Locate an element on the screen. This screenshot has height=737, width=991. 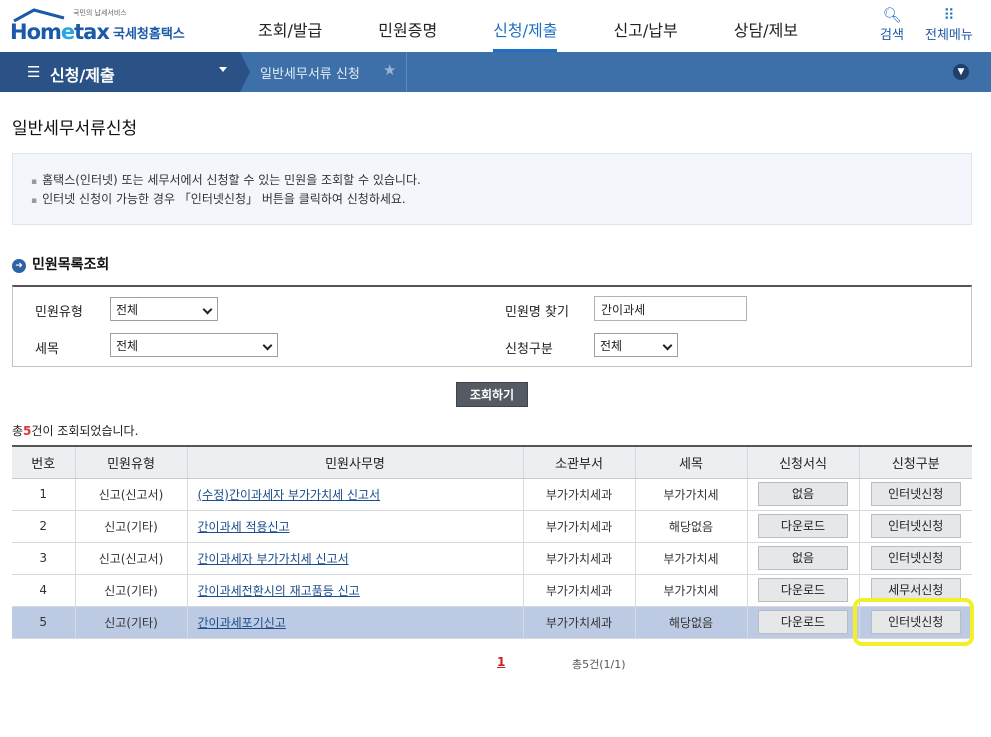
name-search-input: 간이과세 is located at coordinates (670, 308).